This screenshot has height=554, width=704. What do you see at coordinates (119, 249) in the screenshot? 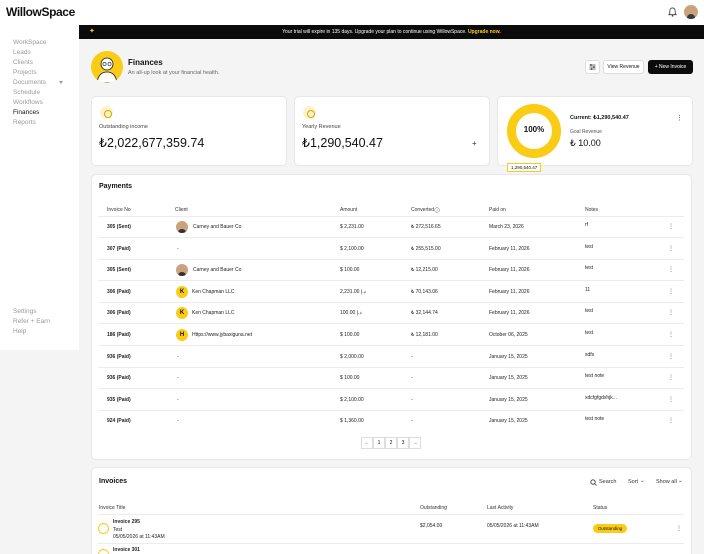
I see `invoice-no: 307 (Paid)` at bounding box center [119, 249].